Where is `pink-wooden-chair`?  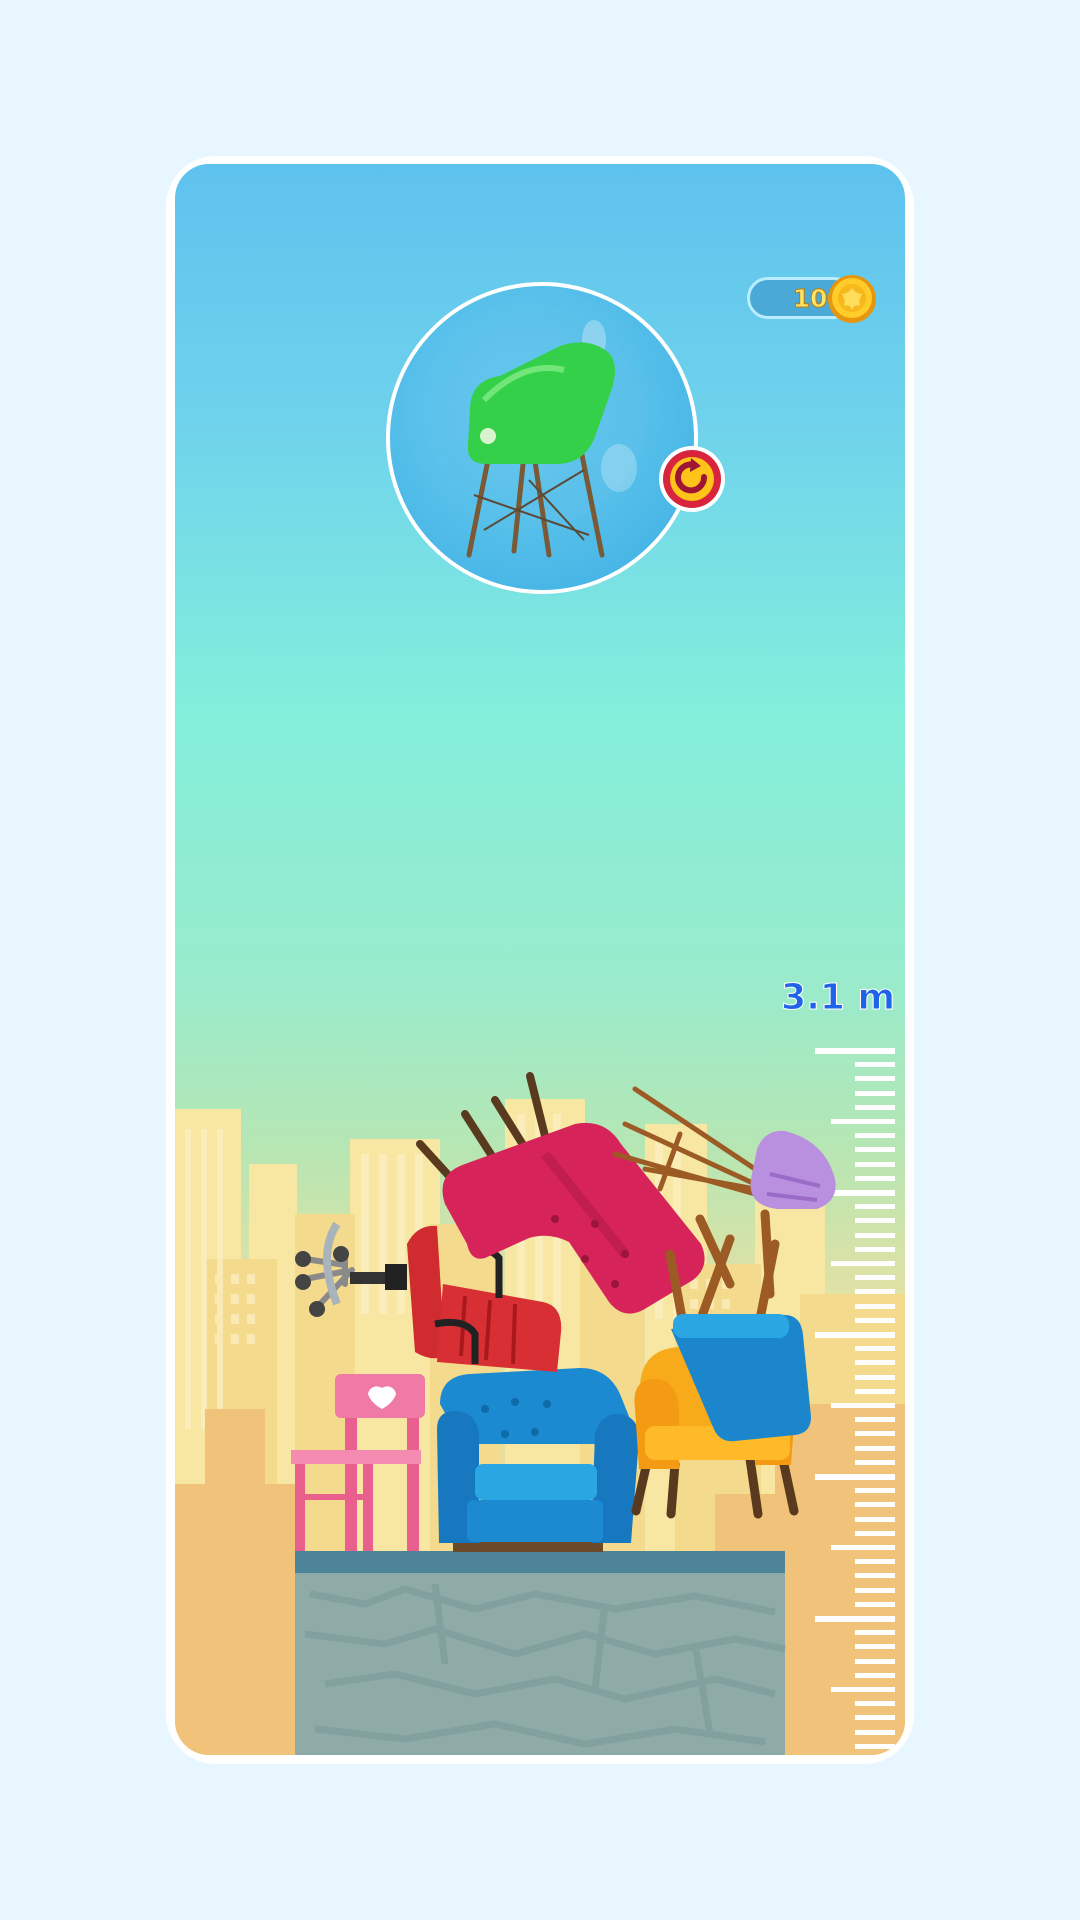 pink-wooden-chair is located at coordinates (358, 1462).